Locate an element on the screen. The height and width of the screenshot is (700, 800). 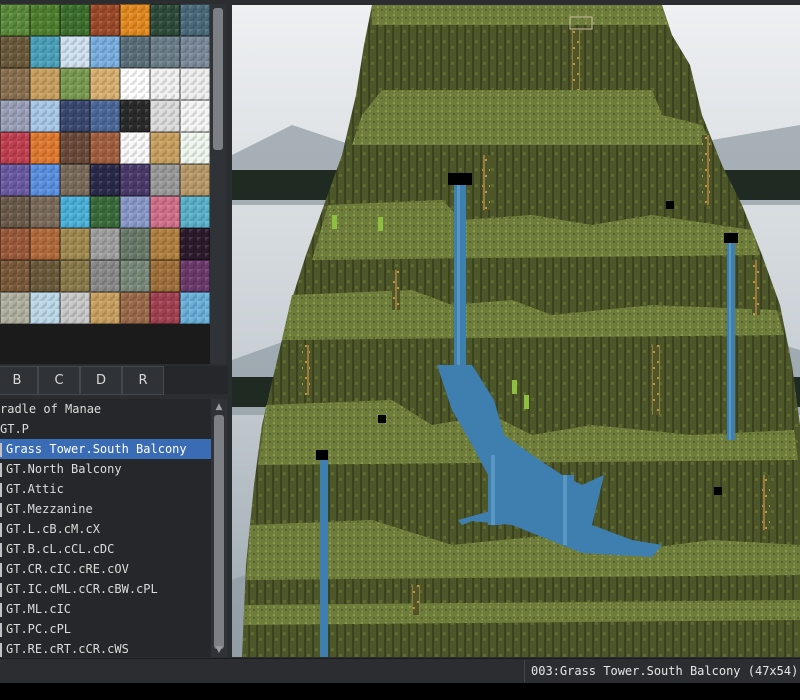
map-list-item: GT.IC.cML.cCR.cBW.cPL is located at coordinates (105, 589).